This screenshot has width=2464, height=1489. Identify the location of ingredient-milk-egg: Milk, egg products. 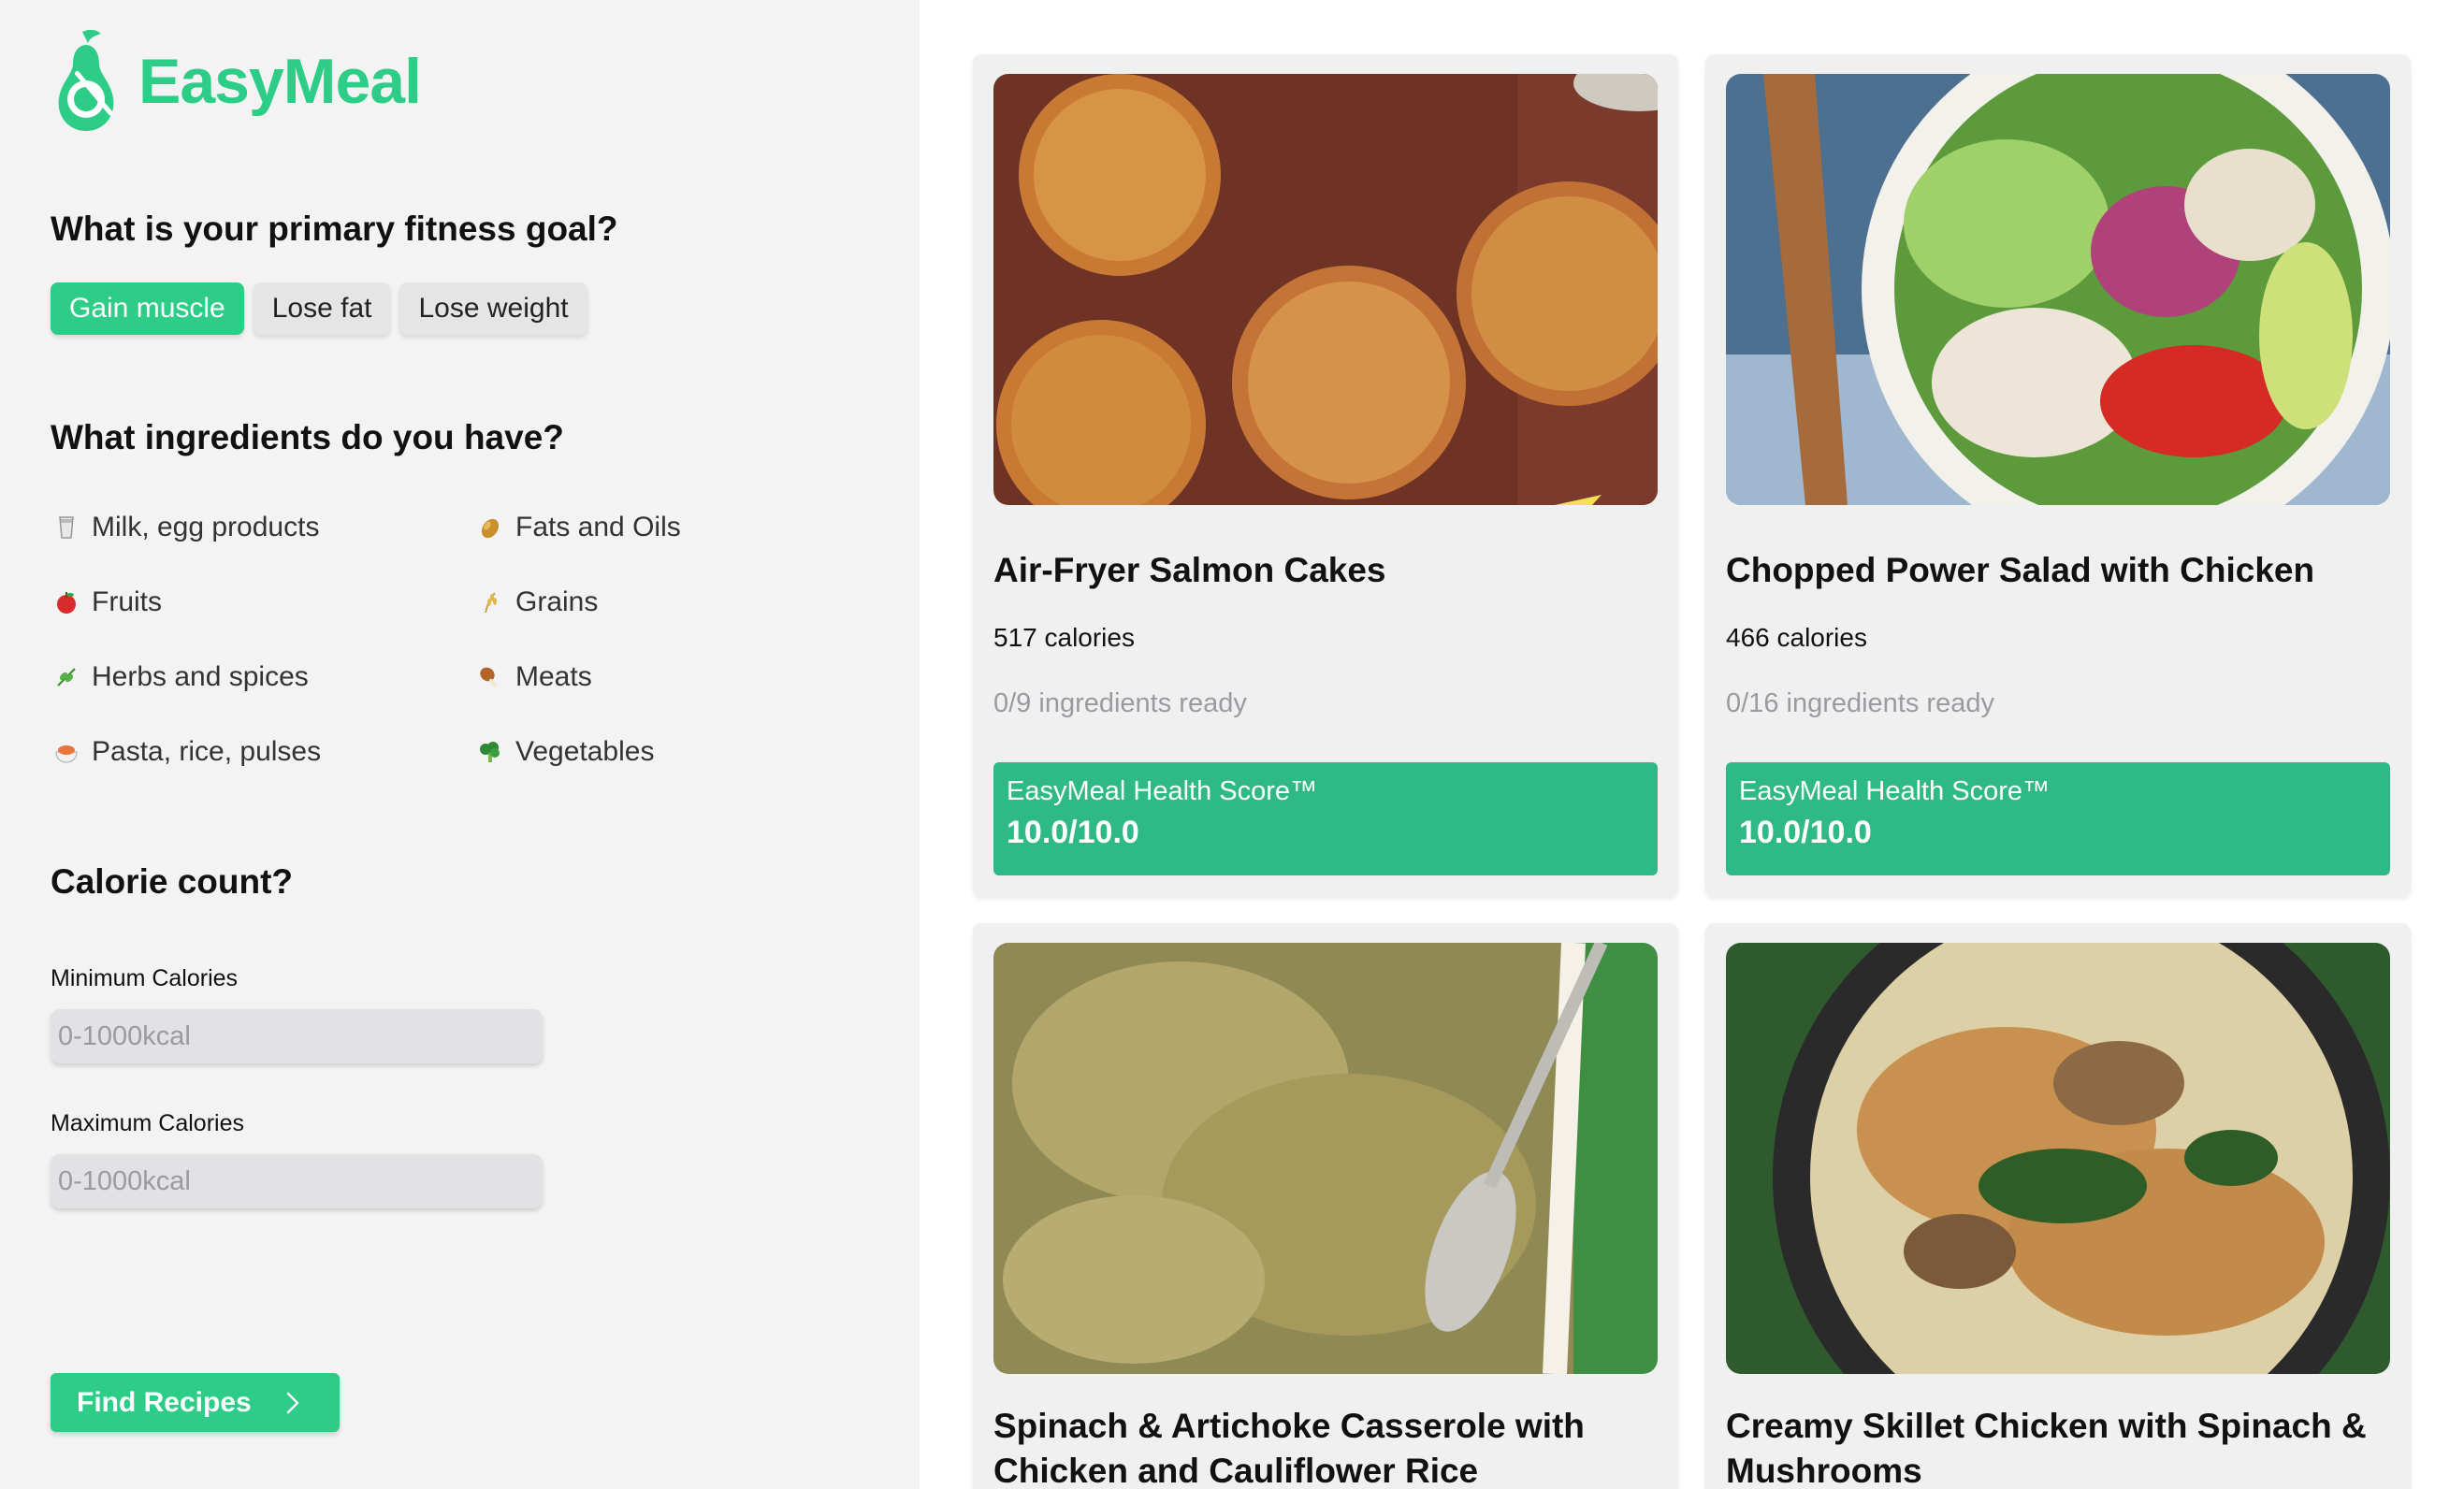
(266, 527).